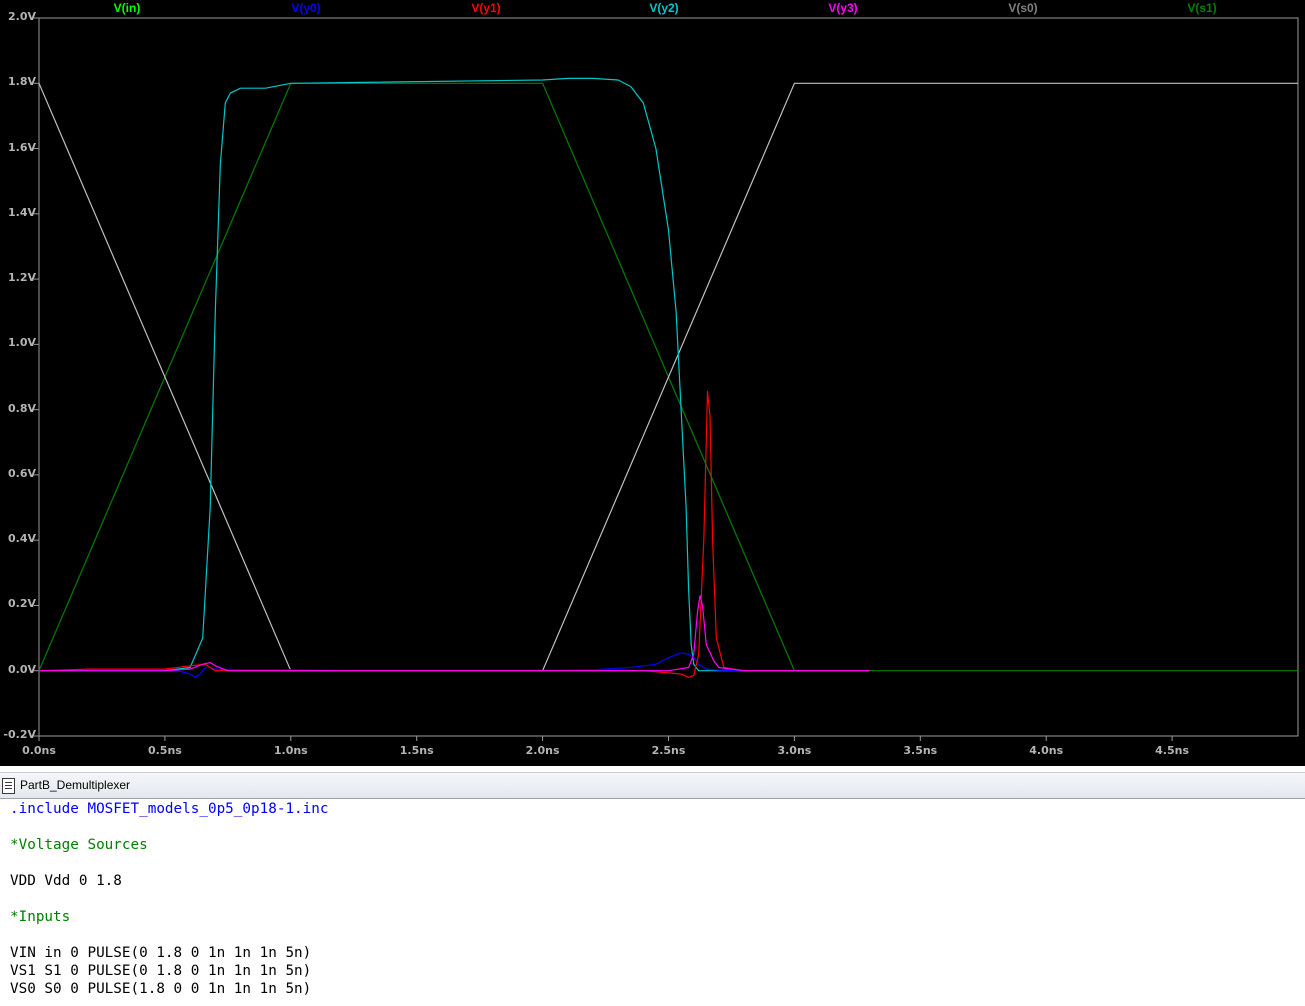 This screenshot has width=1305, height=1006. What do you see at coordinates (454, 633) in the screenshot?
I see `trace-vy3` at bounding box center [454, 633].